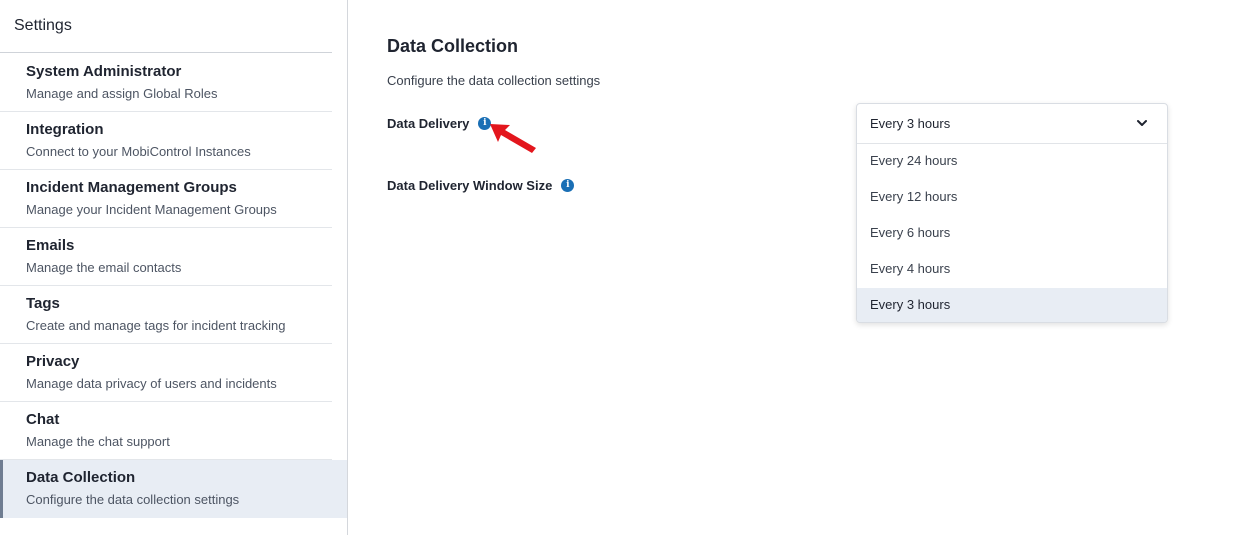 This screenshot has height=535, width=1240. I want to click on red-arrow-pointer-icon, so click(513, 138).